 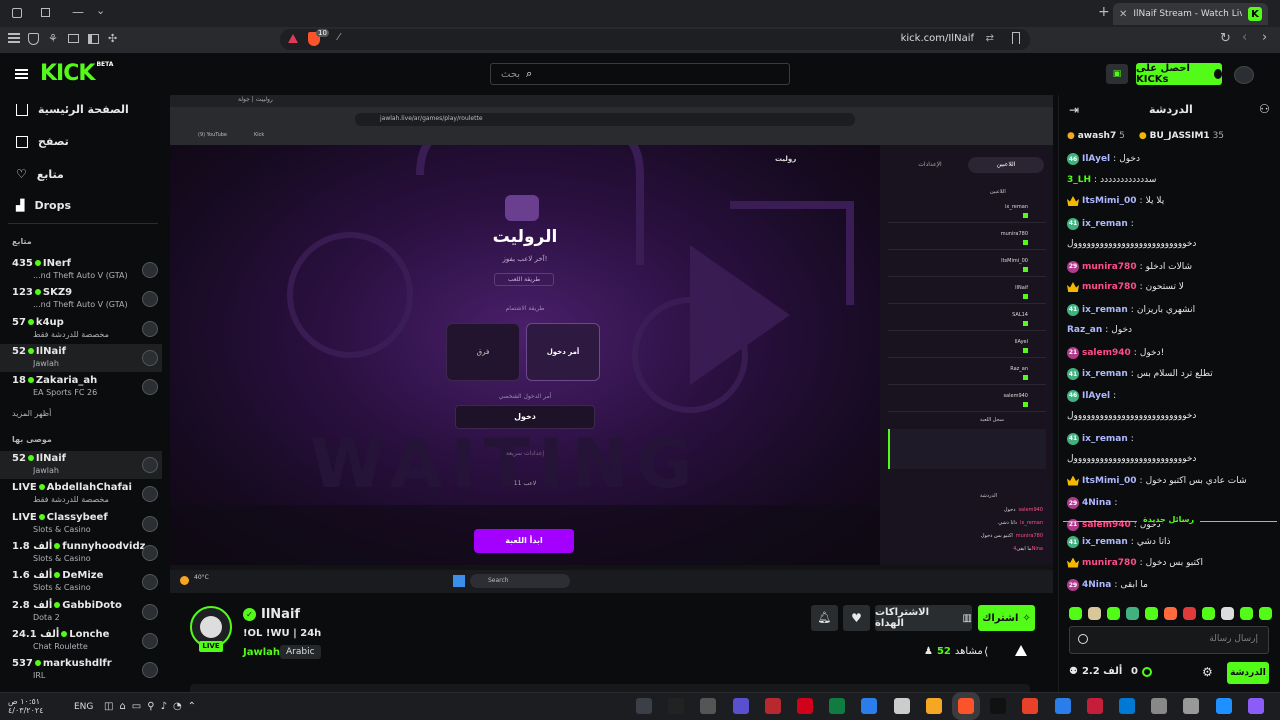 What do you see at coordinates (1248, 673) in the screenshot?
I see `chat-send-button: الدردشة` at bounding box center [1248, 673].